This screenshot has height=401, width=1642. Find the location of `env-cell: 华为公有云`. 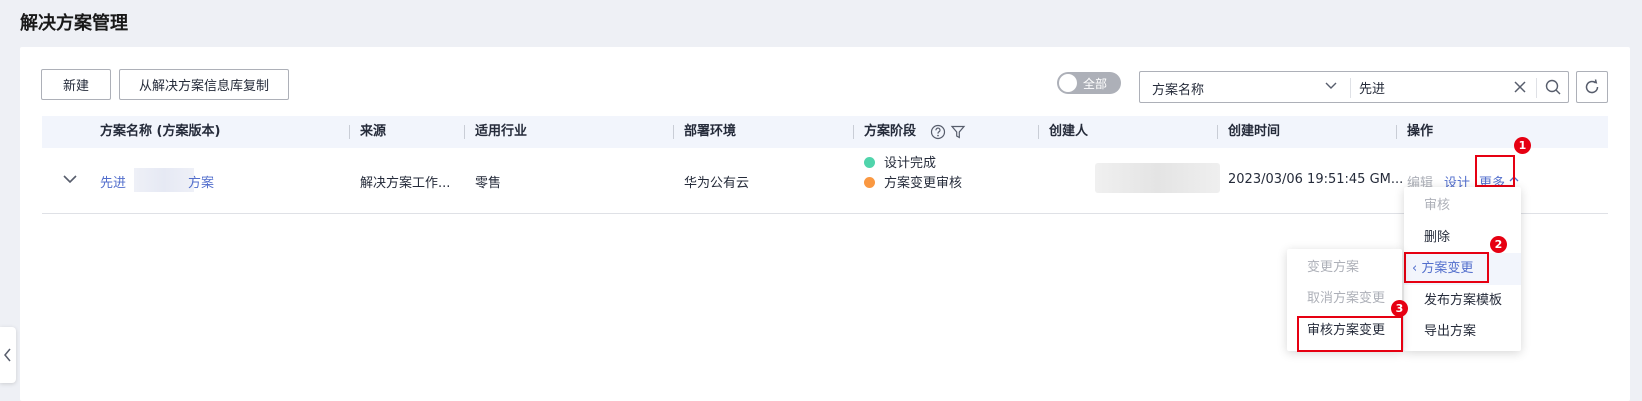

env-cell: 华为公有云 is located at coordinates (717, 183).